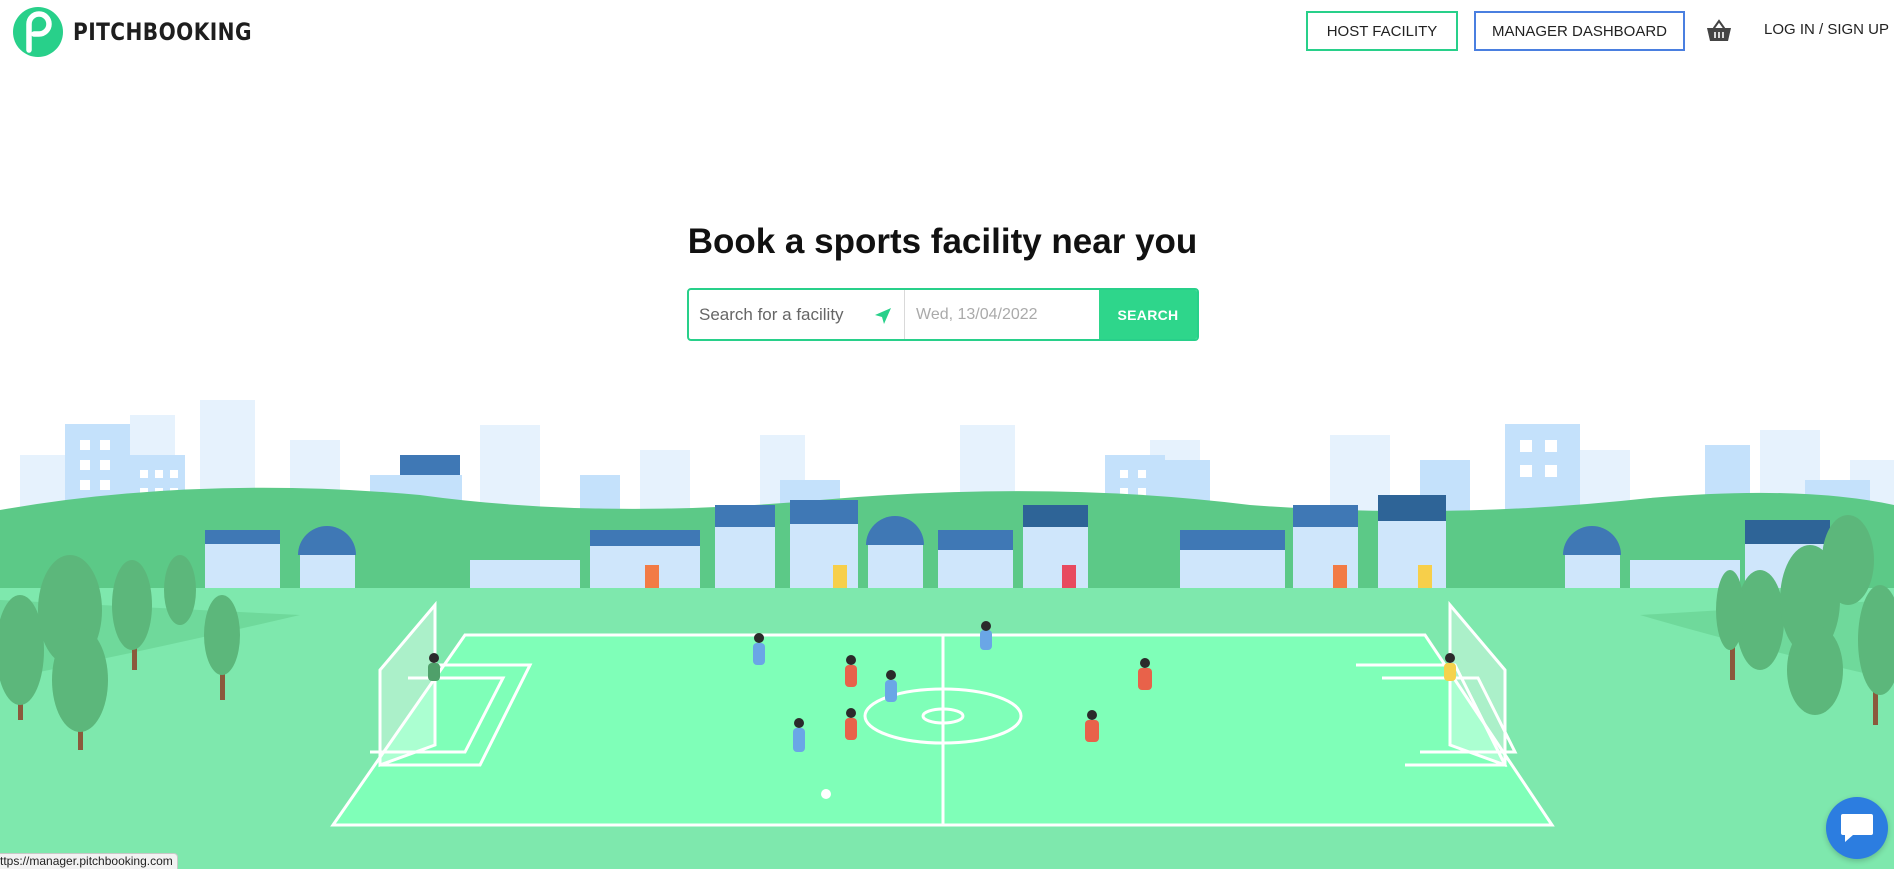 This screenshot has width=1894, height=869. What do you see at coordinates (162, 32) in the screenshot?
I see `brand-name: PITCHBOOKING` at bounding box center [162, 32].